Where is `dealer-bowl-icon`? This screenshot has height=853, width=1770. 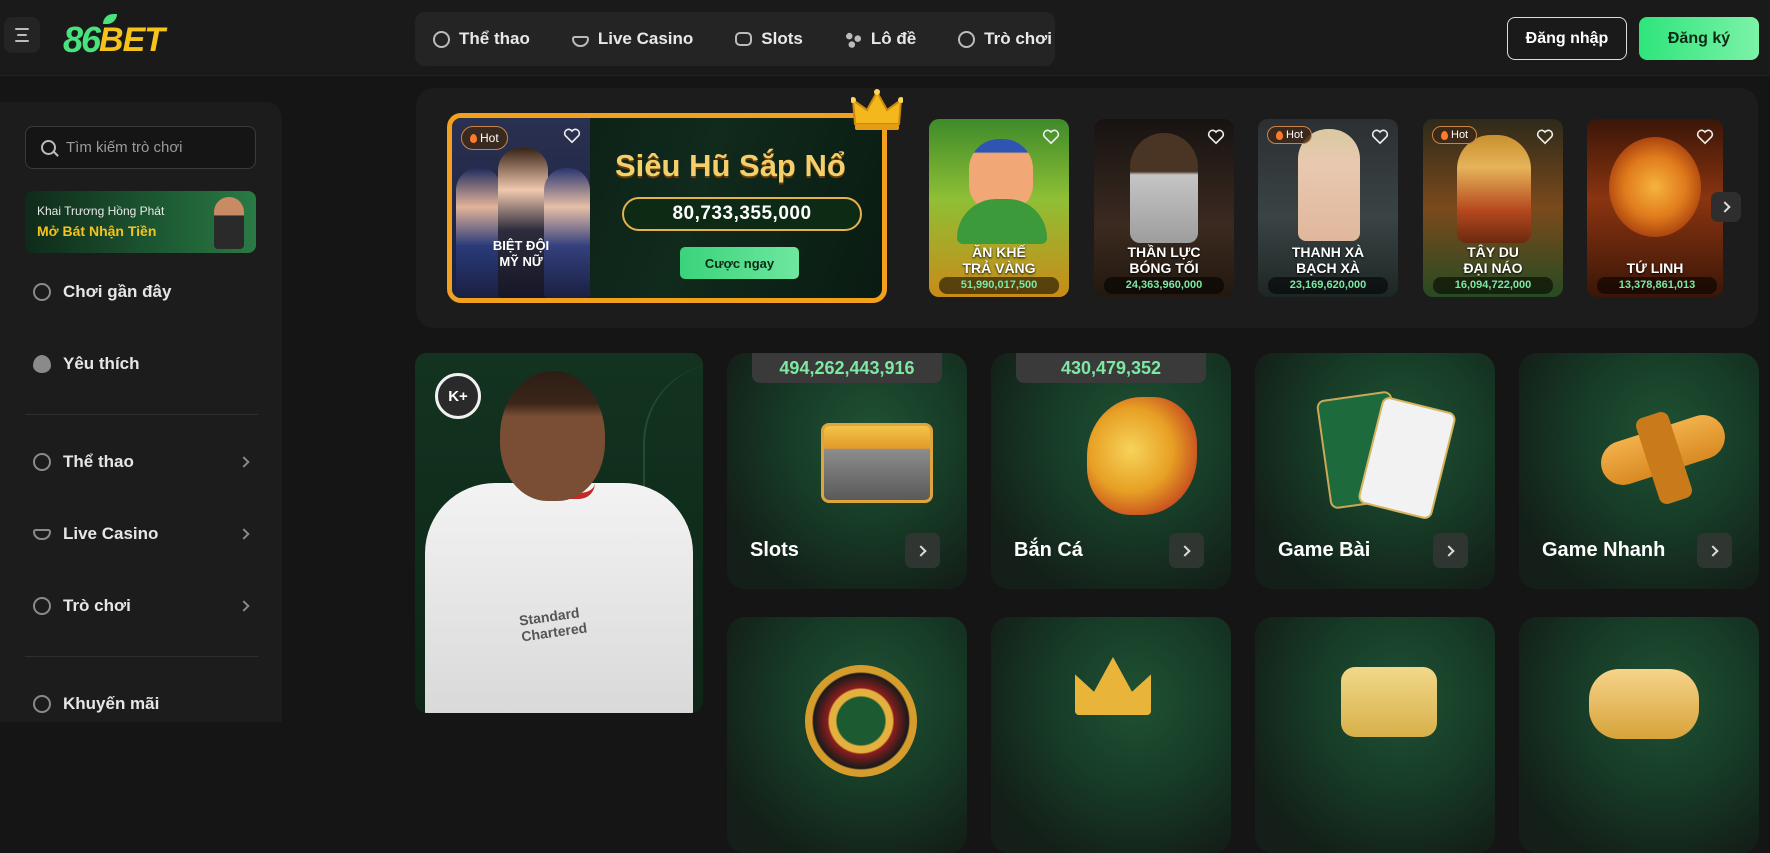 dealer-bowl-icon is located at coordinates (580, 41).